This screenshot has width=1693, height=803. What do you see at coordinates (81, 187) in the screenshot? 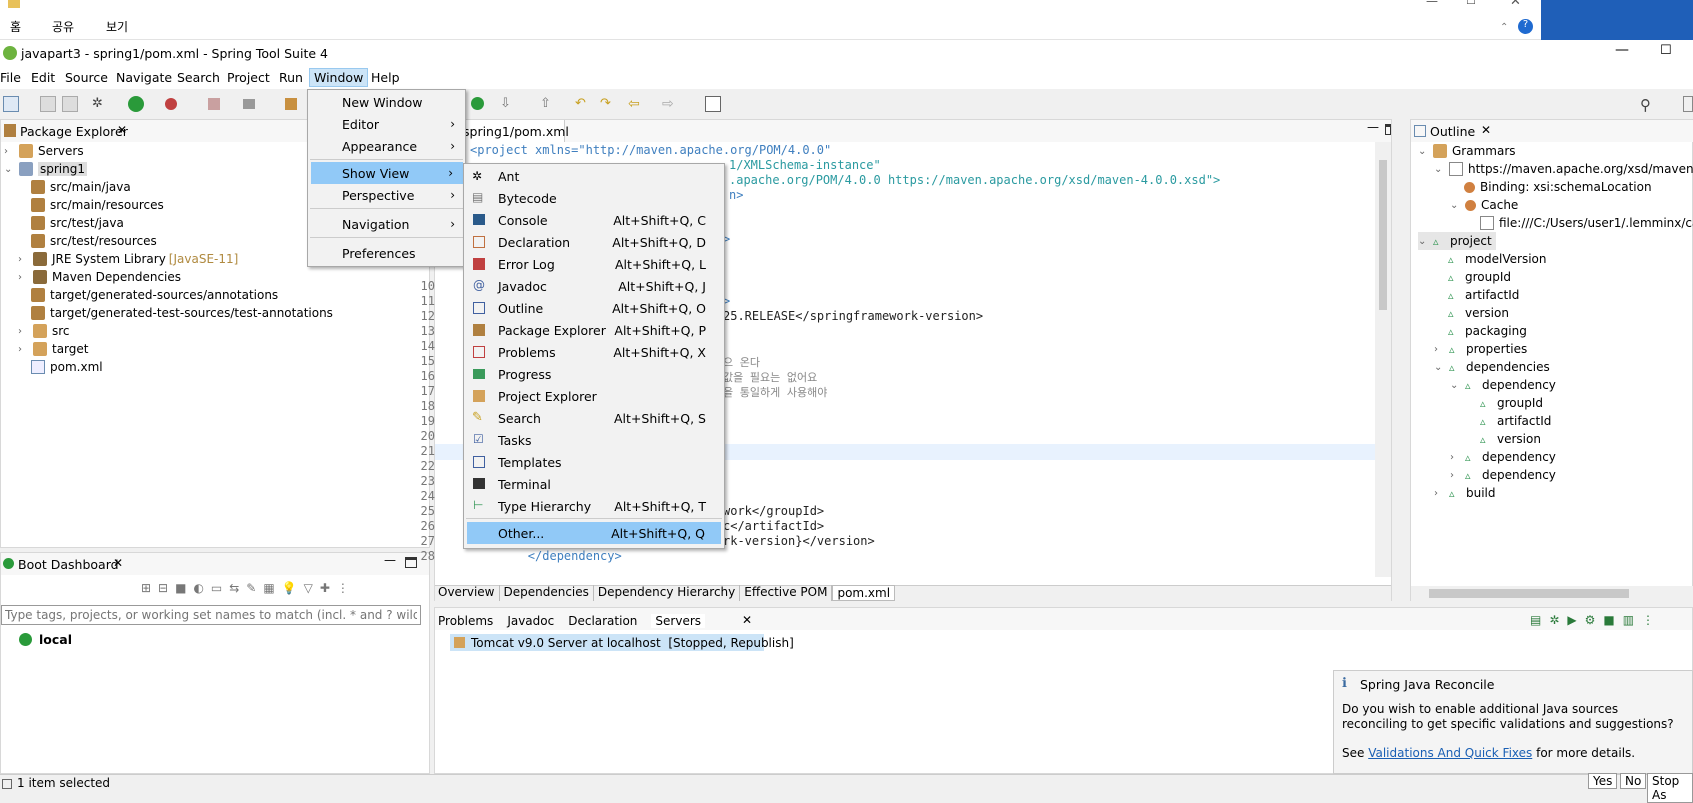
I see `tree-item-src-main-java: src/main/java` at bounding box center [81, 187].